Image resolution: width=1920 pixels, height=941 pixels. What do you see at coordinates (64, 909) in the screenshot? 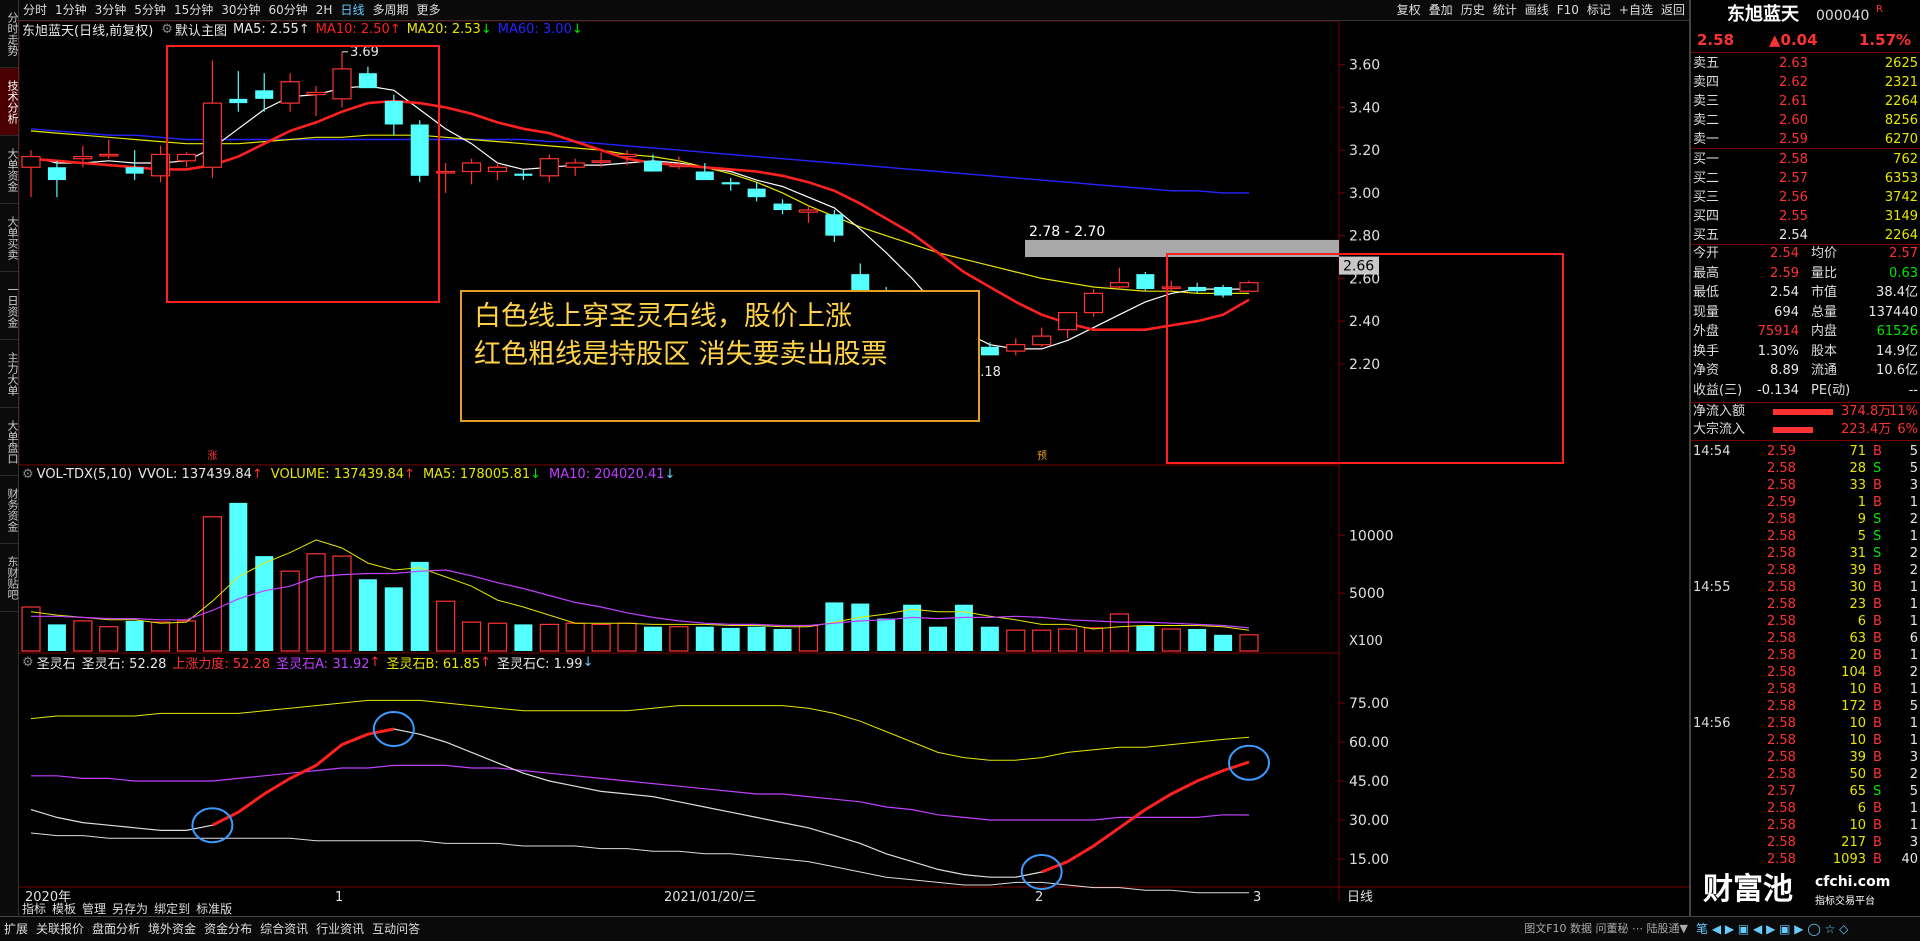
I see `chart-toolbar-item: 模板` at bounding box center [64, 909].